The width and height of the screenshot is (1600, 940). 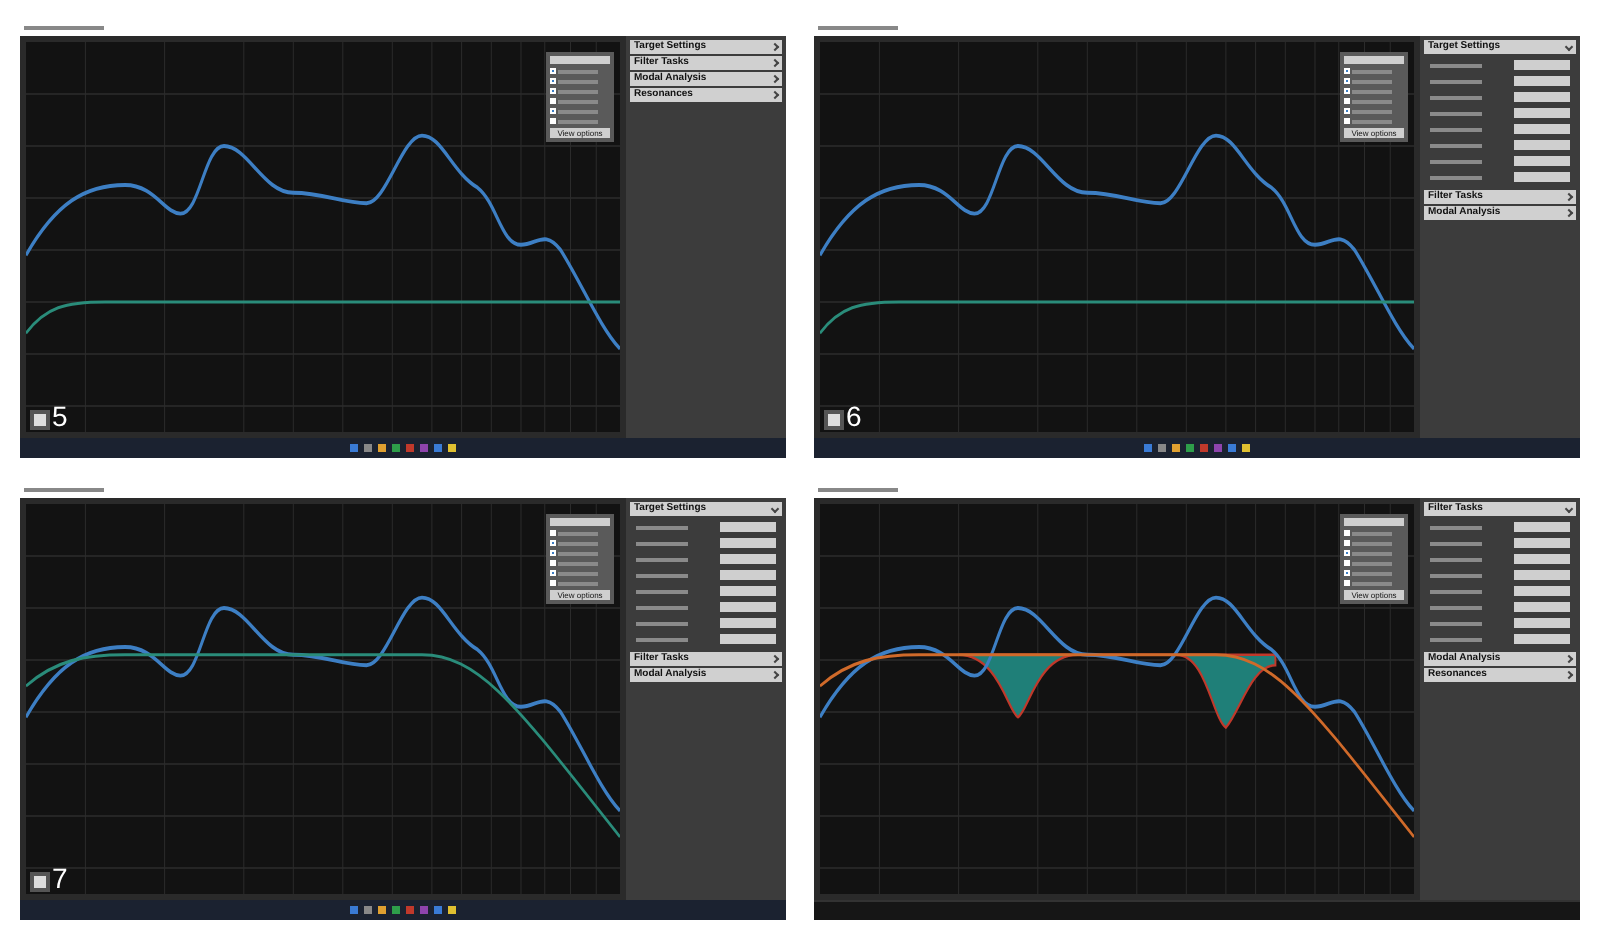 I want to click on step-number: 5, so click(x=60, y=416).